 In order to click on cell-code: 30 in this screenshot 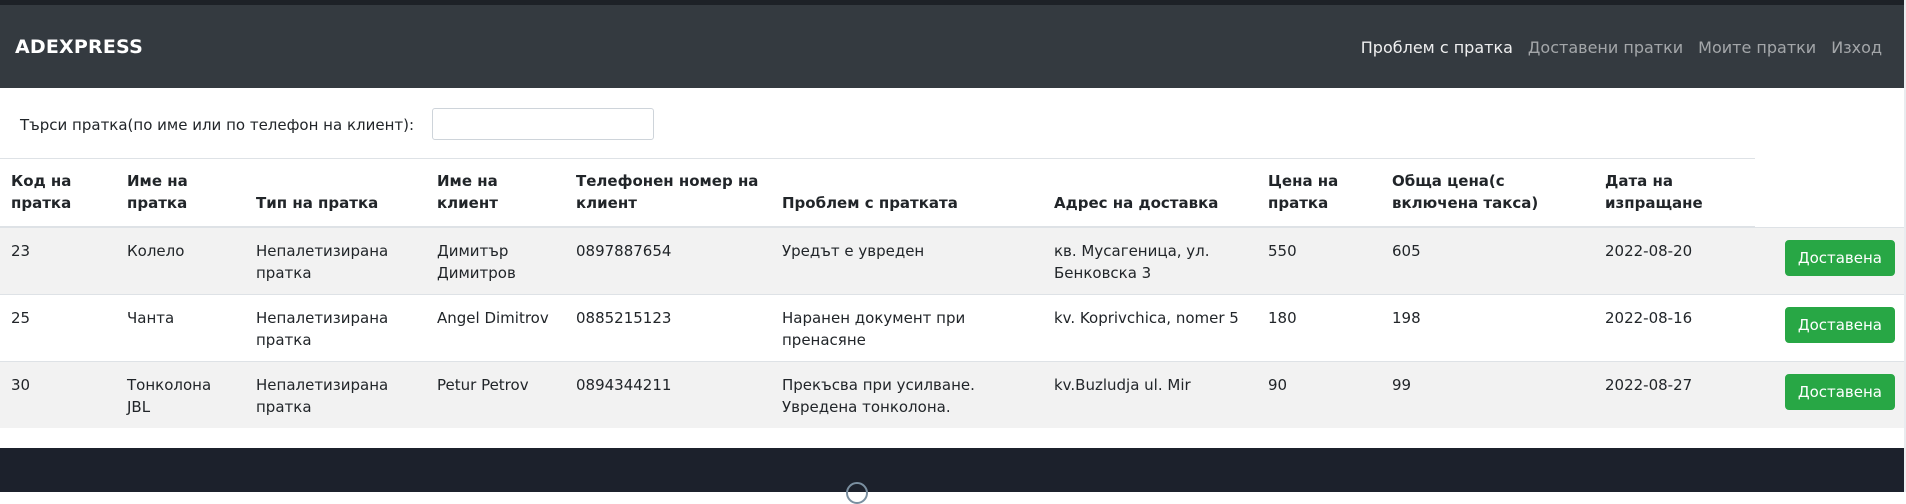, I will do `click(58, 394)`.